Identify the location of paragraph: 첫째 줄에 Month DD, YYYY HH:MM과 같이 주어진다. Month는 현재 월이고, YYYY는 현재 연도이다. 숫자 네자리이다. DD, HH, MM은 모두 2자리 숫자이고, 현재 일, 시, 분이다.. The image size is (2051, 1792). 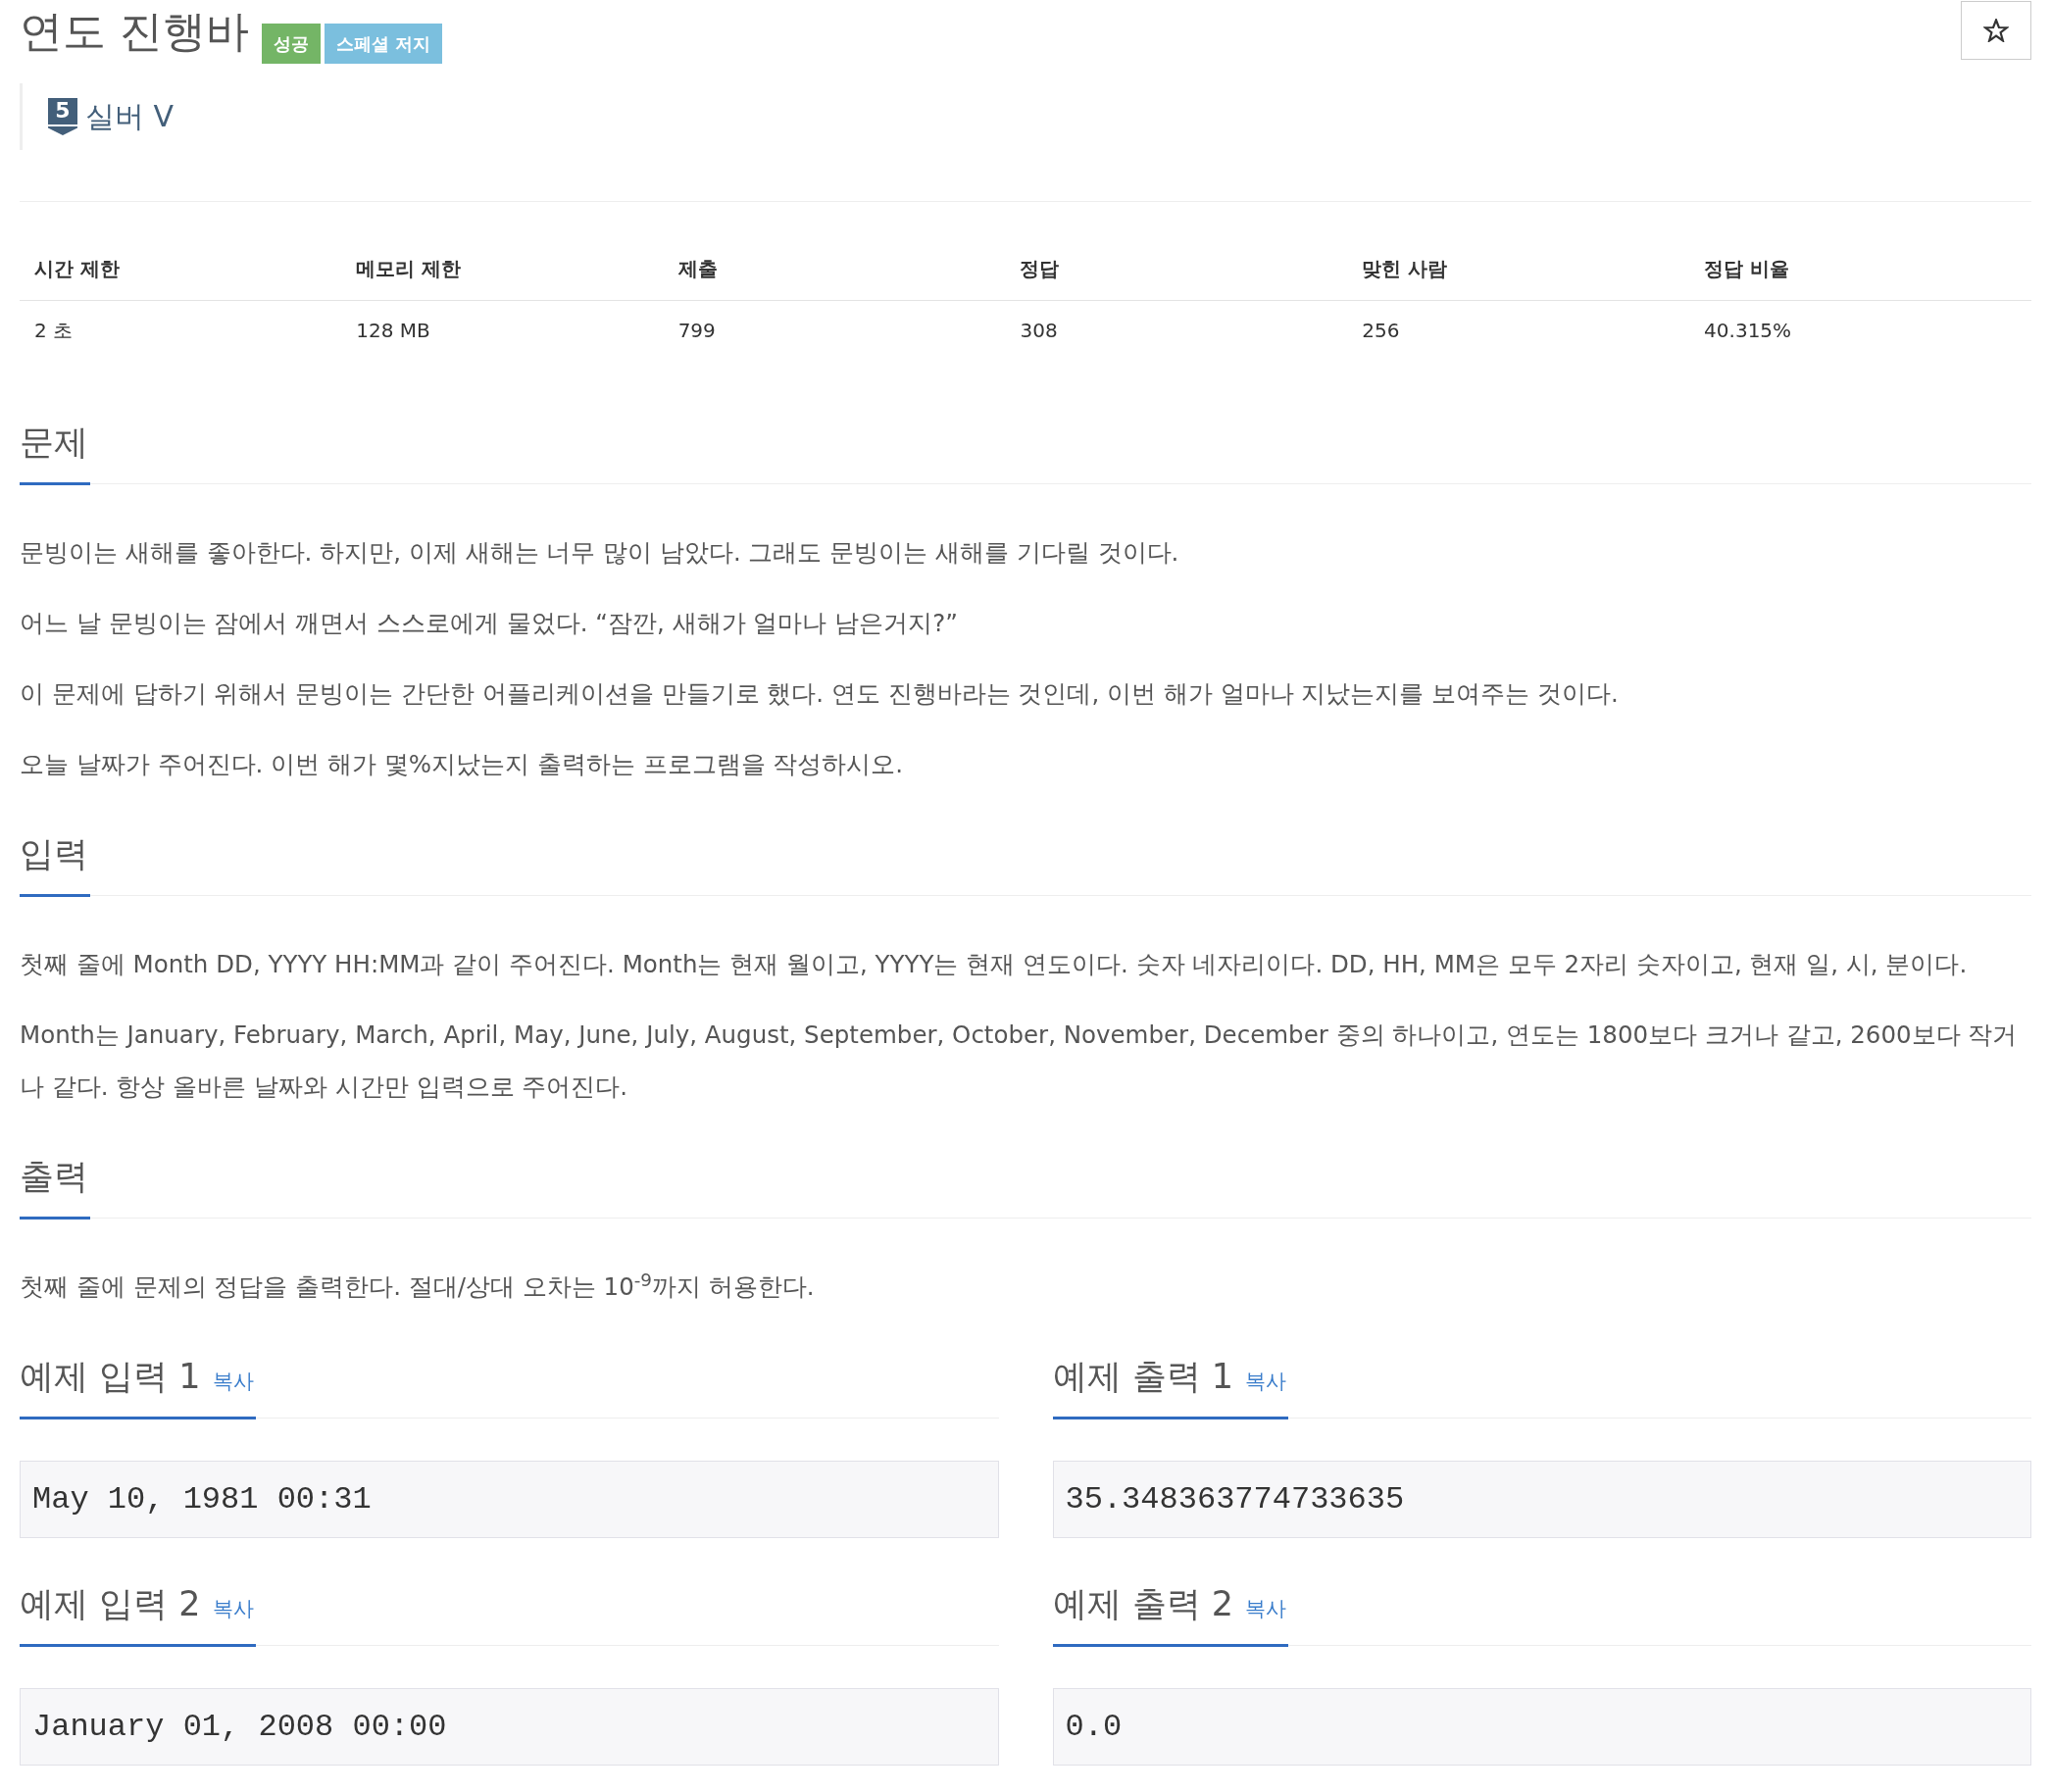
(994, 965).